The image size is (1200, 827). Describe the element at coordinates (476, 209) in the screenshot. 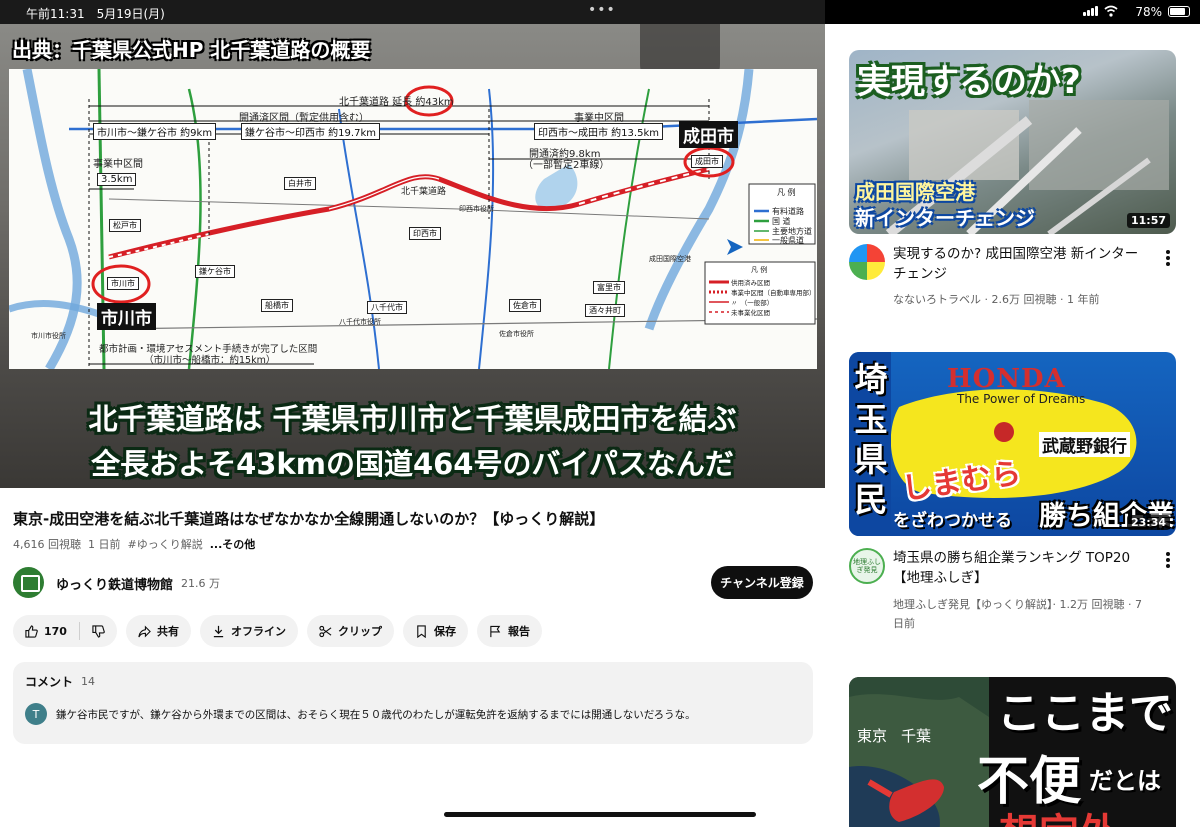

I see `map-place: 印西市役所` at that location.